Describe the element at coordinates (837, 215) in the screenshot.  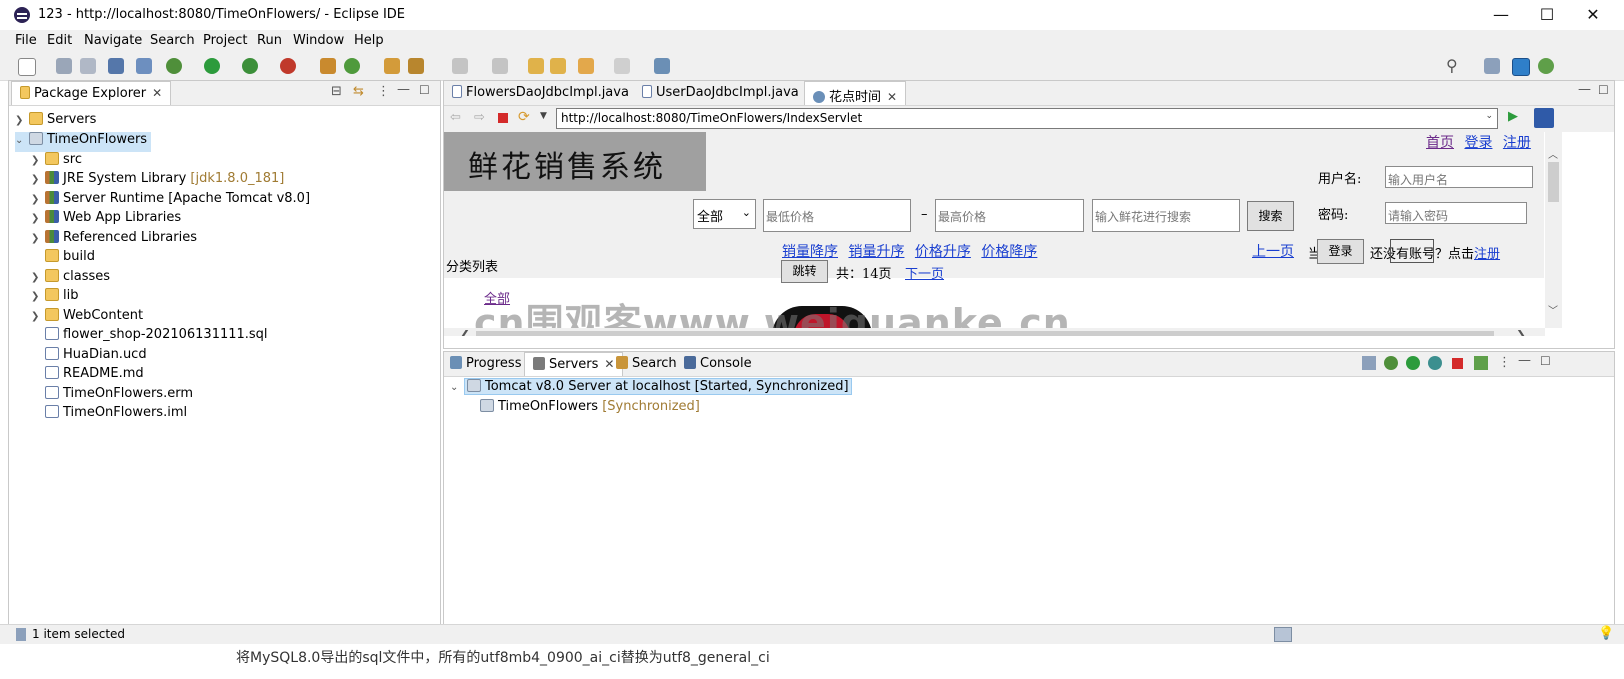
I see `min-price-input: 最低价格` at that location.